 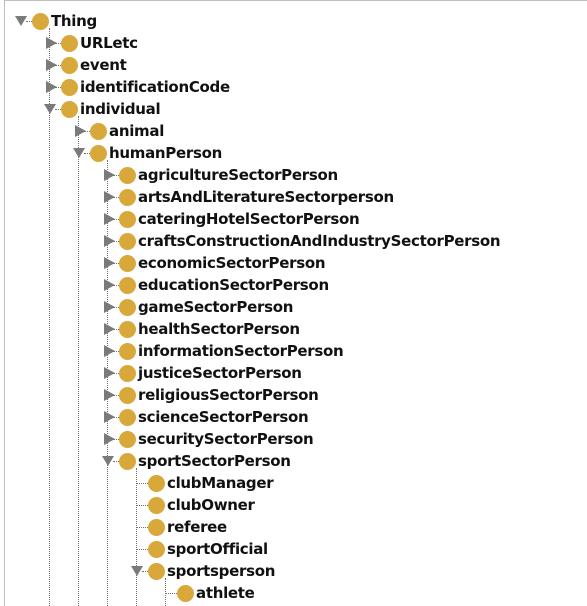 What do you see at coordinates (103, 65) in the screenshot?
I see `tree-node-label: event` at bounding box center [103, 65].